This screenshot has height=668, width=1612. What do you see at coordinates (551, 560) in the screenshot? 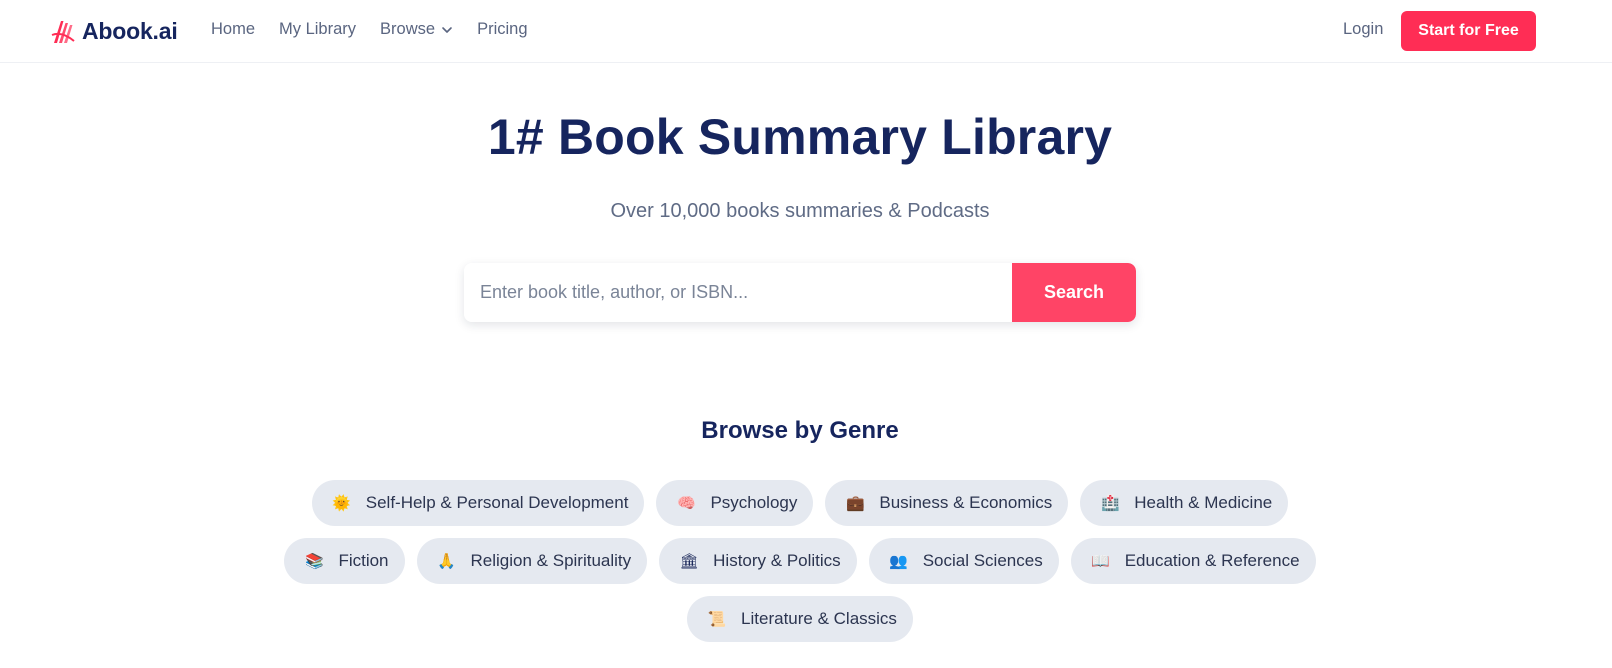
I see `genre-label: Religion & Spirituality` at bounding box center [551, 560].